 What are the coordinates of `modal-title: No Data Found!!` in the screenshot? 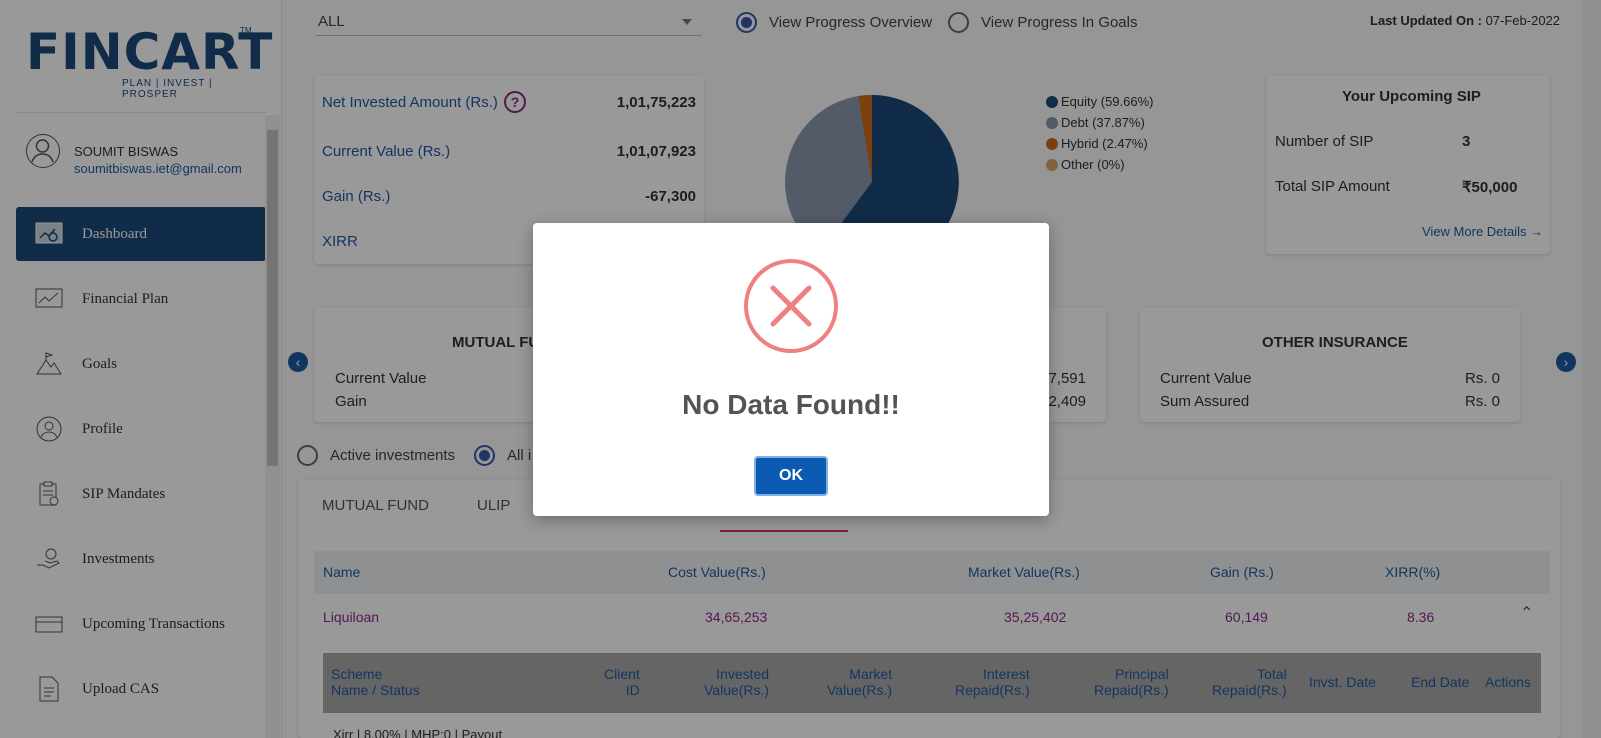 It's located at (791, 404).